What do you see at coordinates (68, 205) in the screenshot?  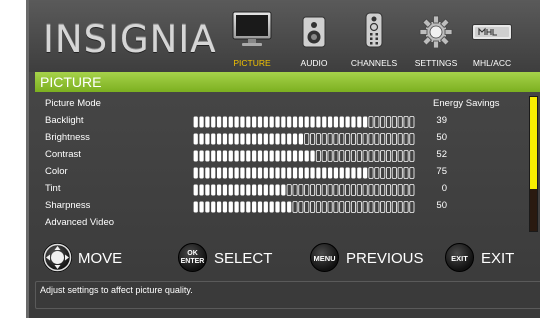 I see `setting-label: Sharpness` at bounding box center [68, 205].